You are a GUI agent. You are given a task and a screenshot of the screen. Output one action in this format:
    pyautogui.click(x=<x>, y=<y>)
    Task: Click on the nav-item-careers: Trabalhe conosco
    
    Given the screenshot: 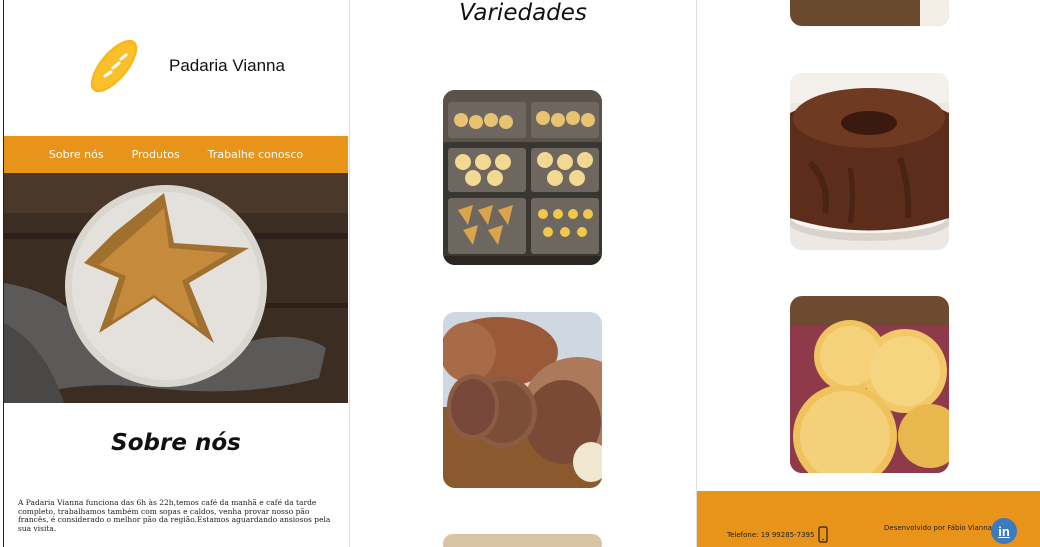 What is the action you would take?
    pyautogui.click(x=255, y=154)
    